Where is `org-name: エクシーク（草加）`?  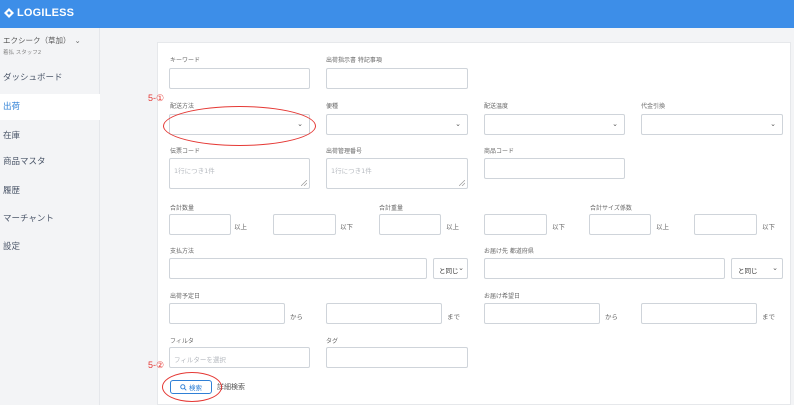
org-name: エクシーク（草加） is located at coordinates (37, 40).